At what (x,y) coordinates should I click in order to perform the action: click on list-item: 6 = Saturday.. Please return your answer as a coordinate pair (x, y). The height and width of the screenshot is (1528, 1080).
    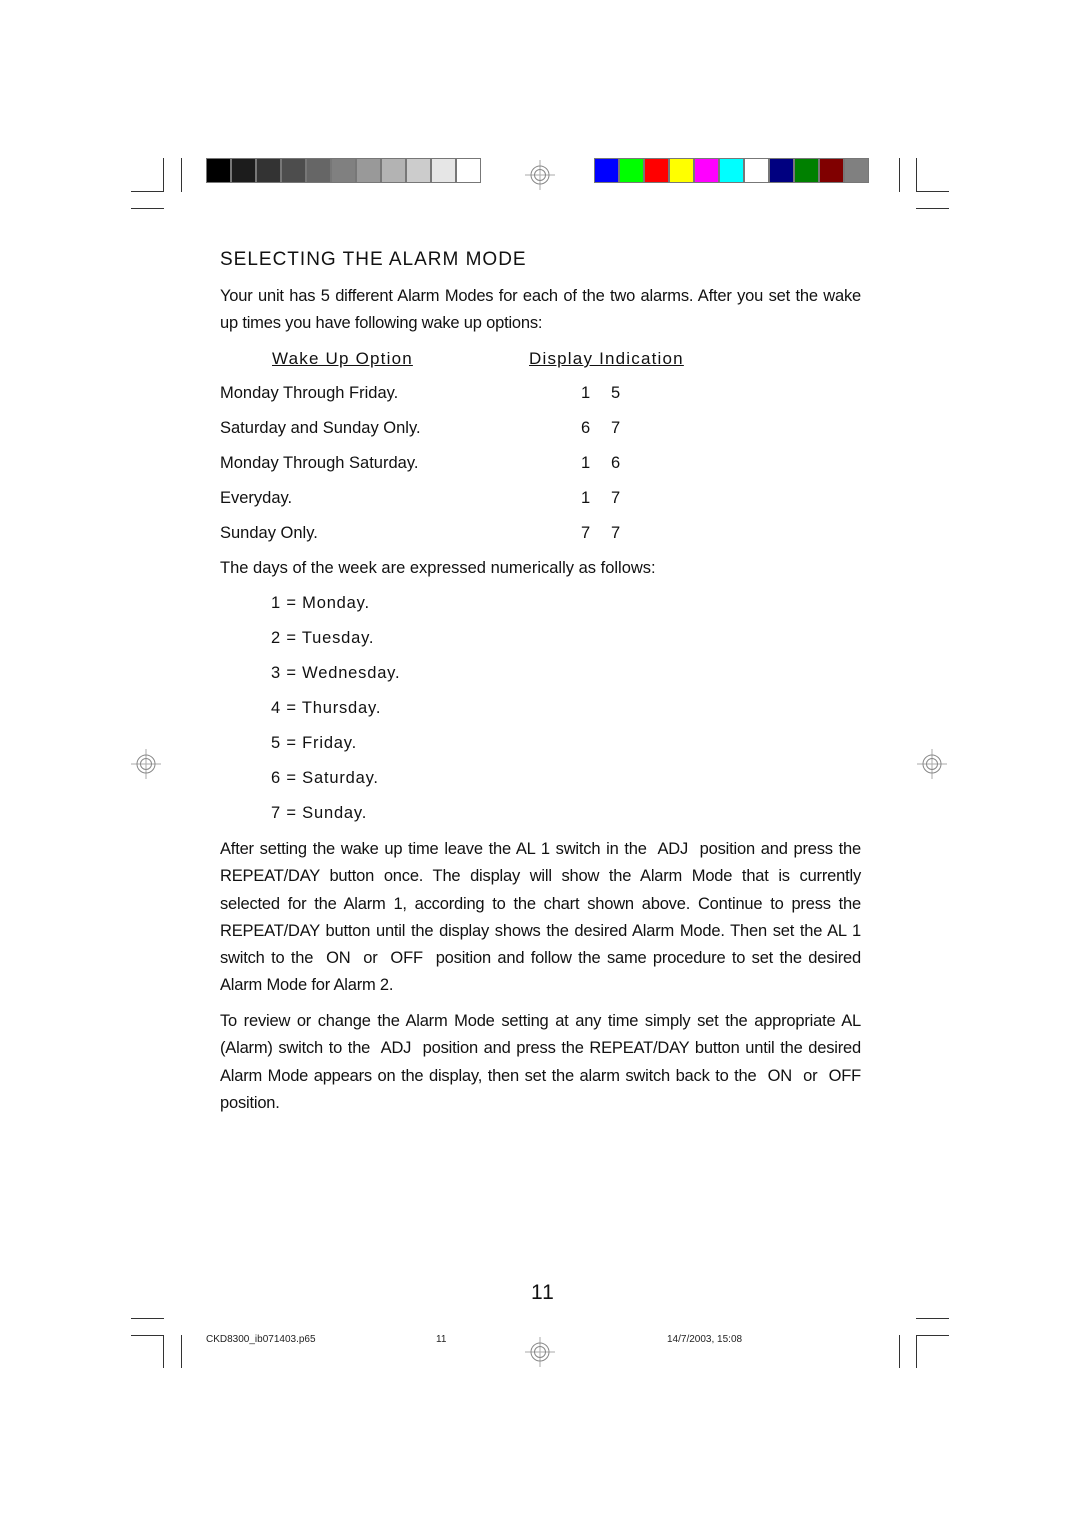
    Looking at the image, I should click on (325, 778).